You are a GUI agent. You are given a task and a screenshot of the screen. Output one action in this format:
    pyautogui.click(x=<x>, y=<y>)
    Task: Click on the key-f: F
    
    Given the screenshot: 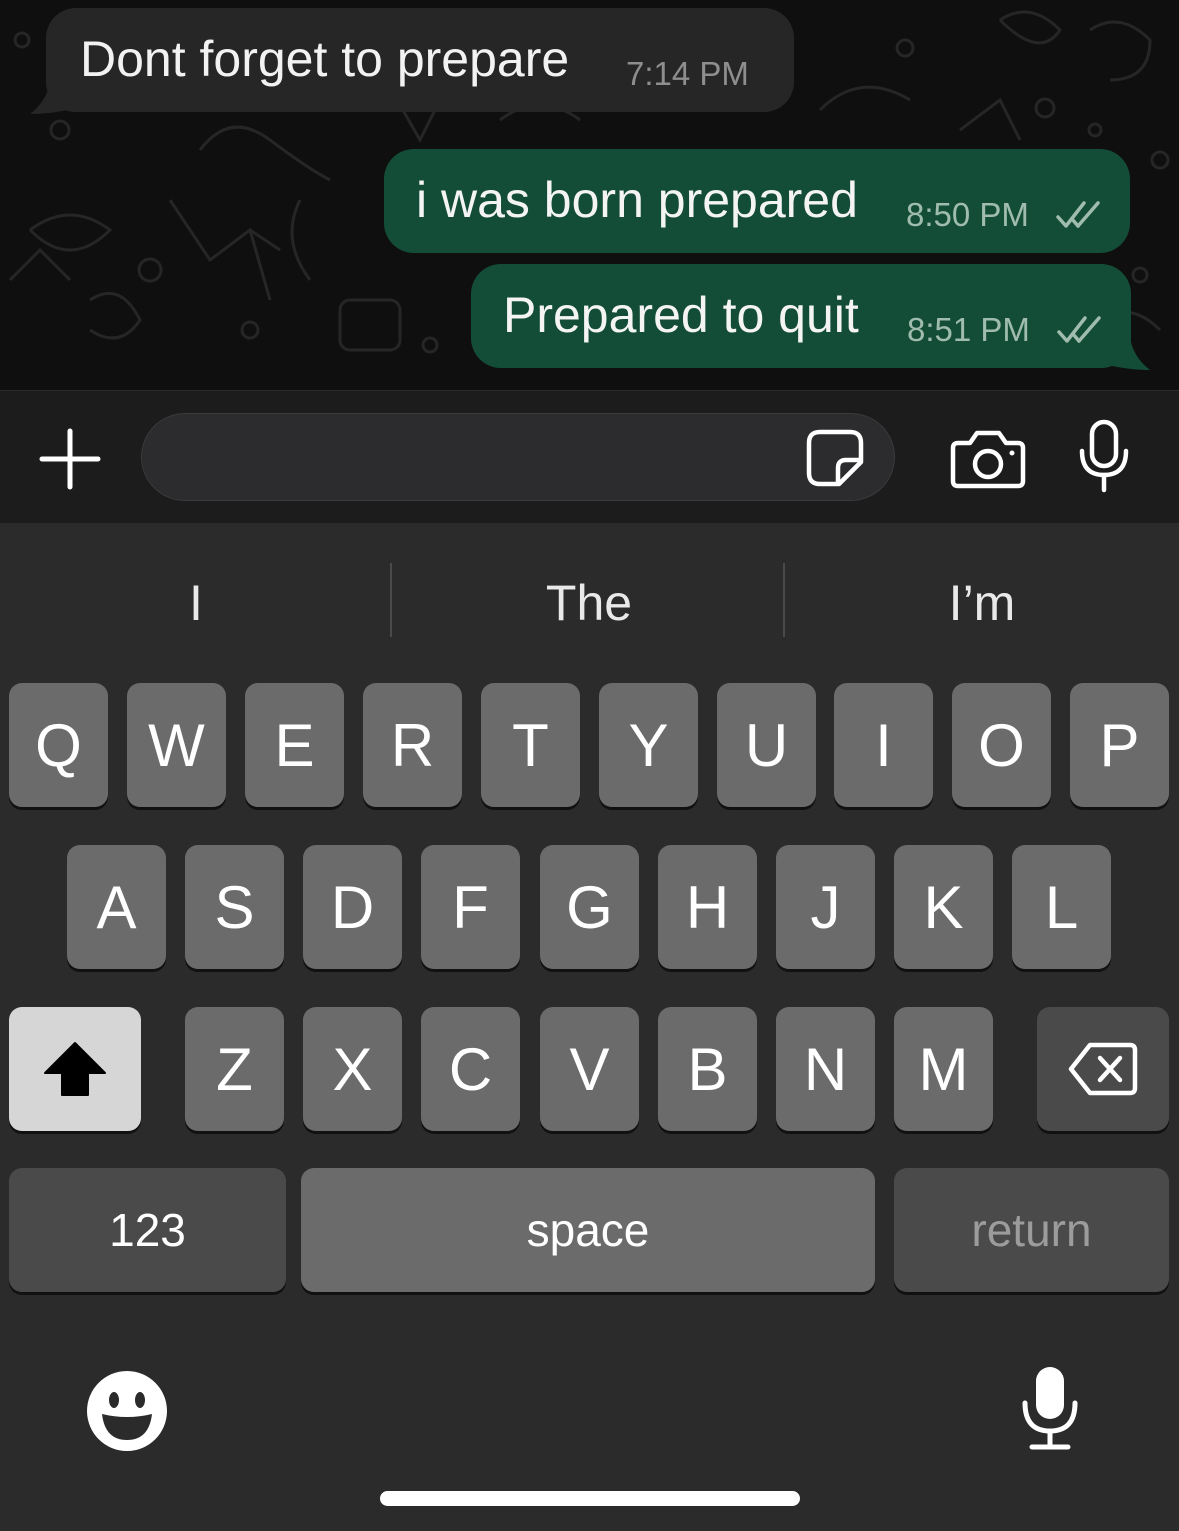 What is the action you would take?
    pyautogui.click(x=470, y=907)
    